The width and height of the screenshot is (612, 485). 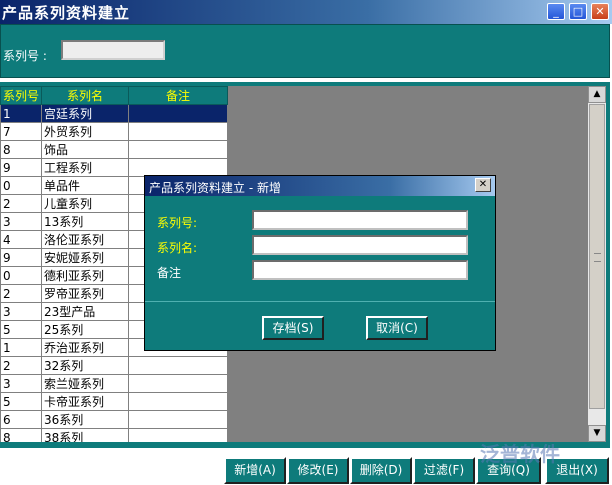 What do you see at coordinates (85, 221) in the screenshot?
I see `cell-series-name: 13系列` at bounding box center [85, 221].